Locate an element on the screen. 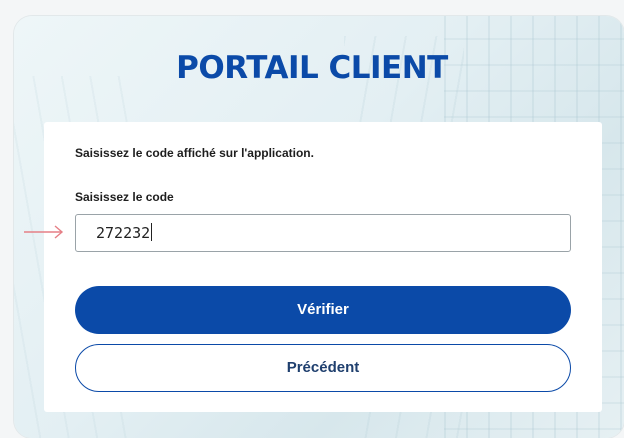 This screenshot has height=438, width=624. text-caret is located at coordinates (152, 232).